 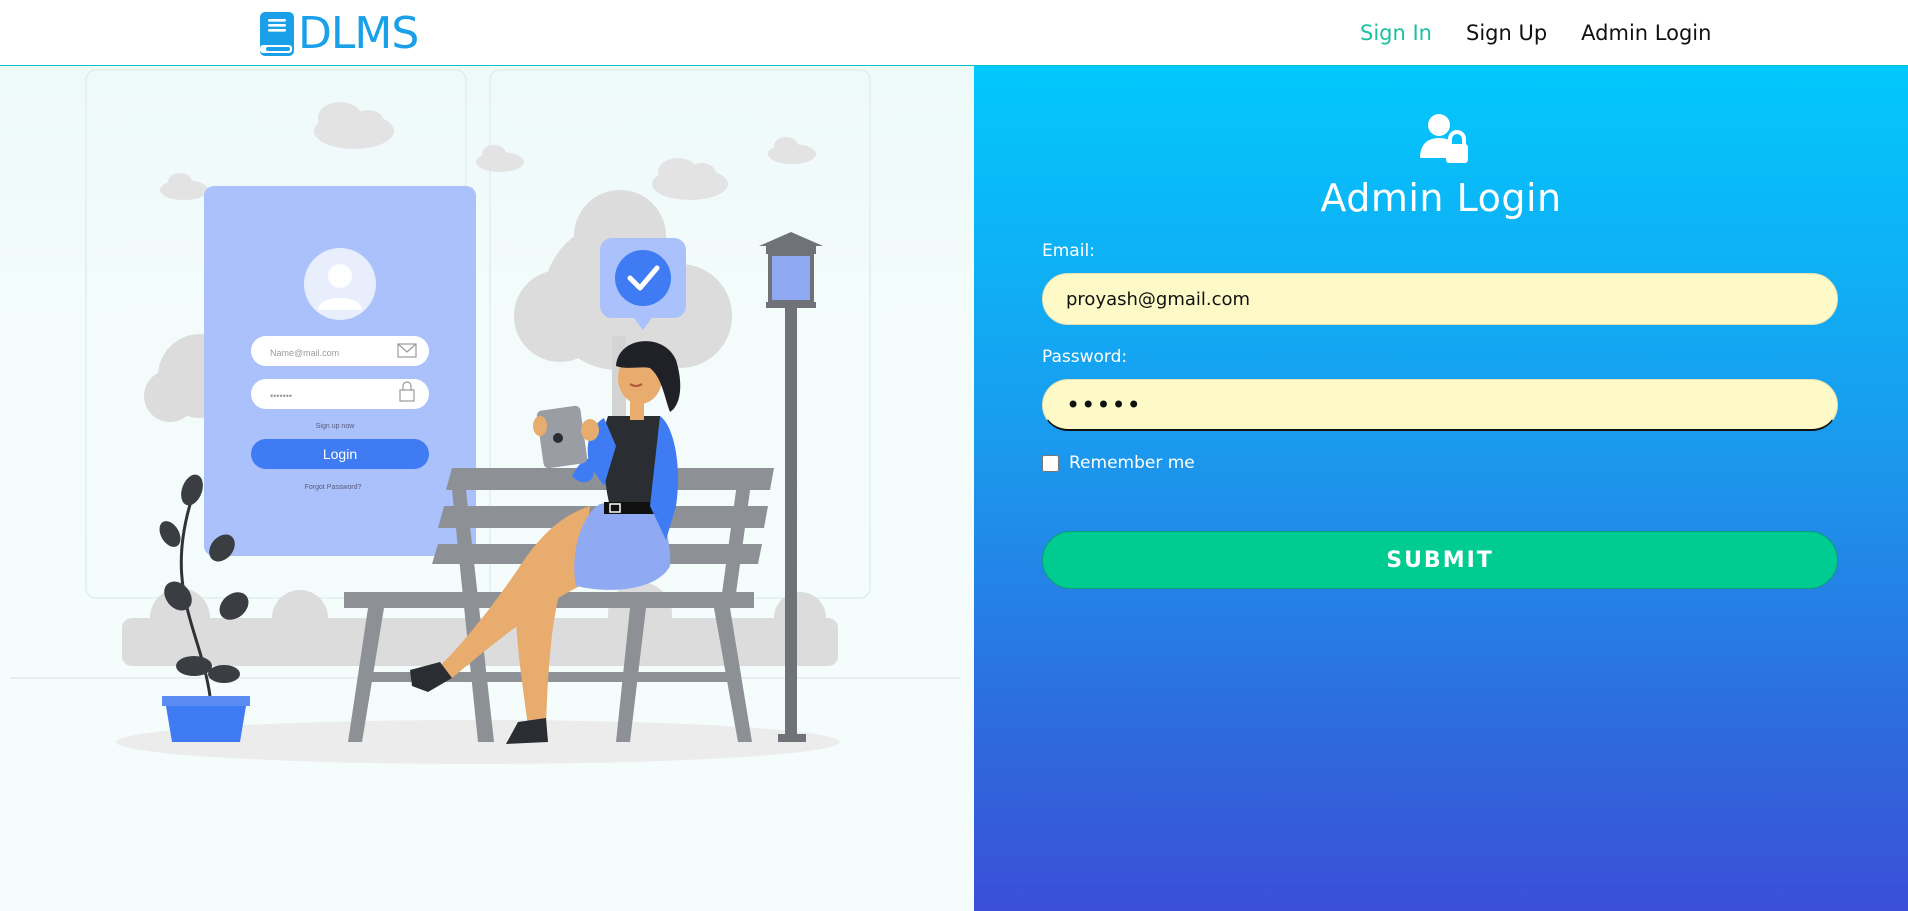 I want to click on nav-links: Sign In Sign Up Admin Login, so click(x=1535, y=33).